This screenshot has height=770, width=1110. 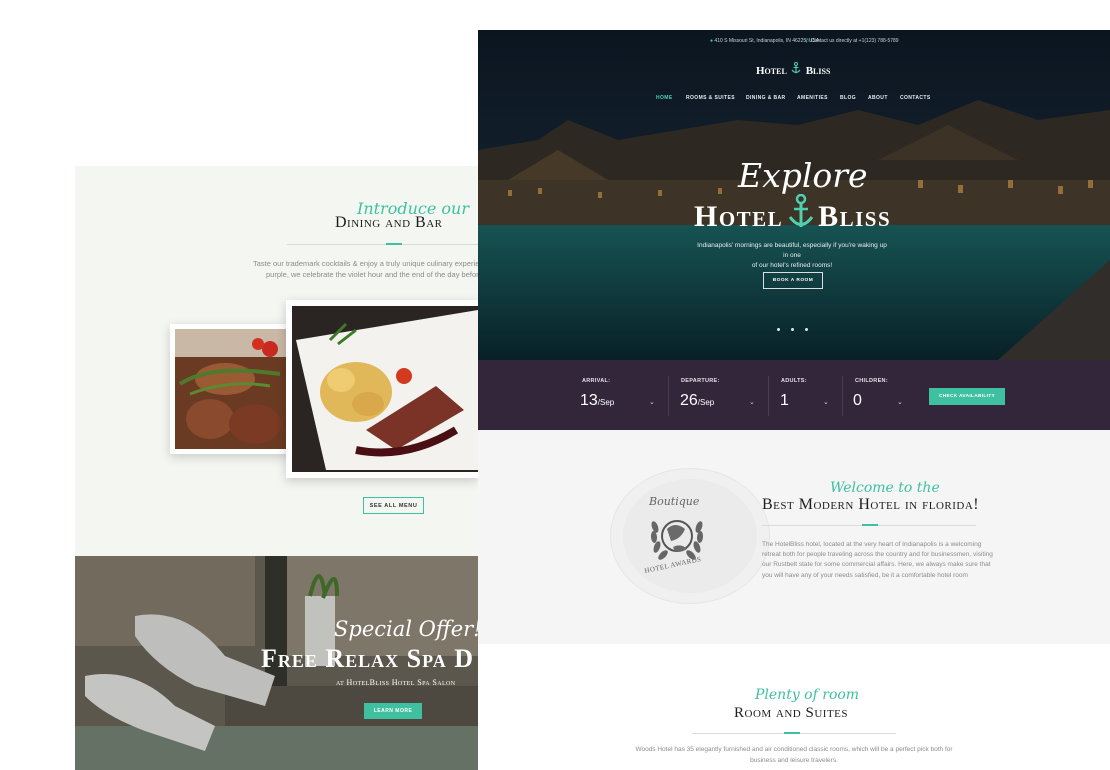 What do you see at coordinates (739, 216) in the screenshot?
I see `hero-title-left: Hotel` at bounding box center [739, 216].